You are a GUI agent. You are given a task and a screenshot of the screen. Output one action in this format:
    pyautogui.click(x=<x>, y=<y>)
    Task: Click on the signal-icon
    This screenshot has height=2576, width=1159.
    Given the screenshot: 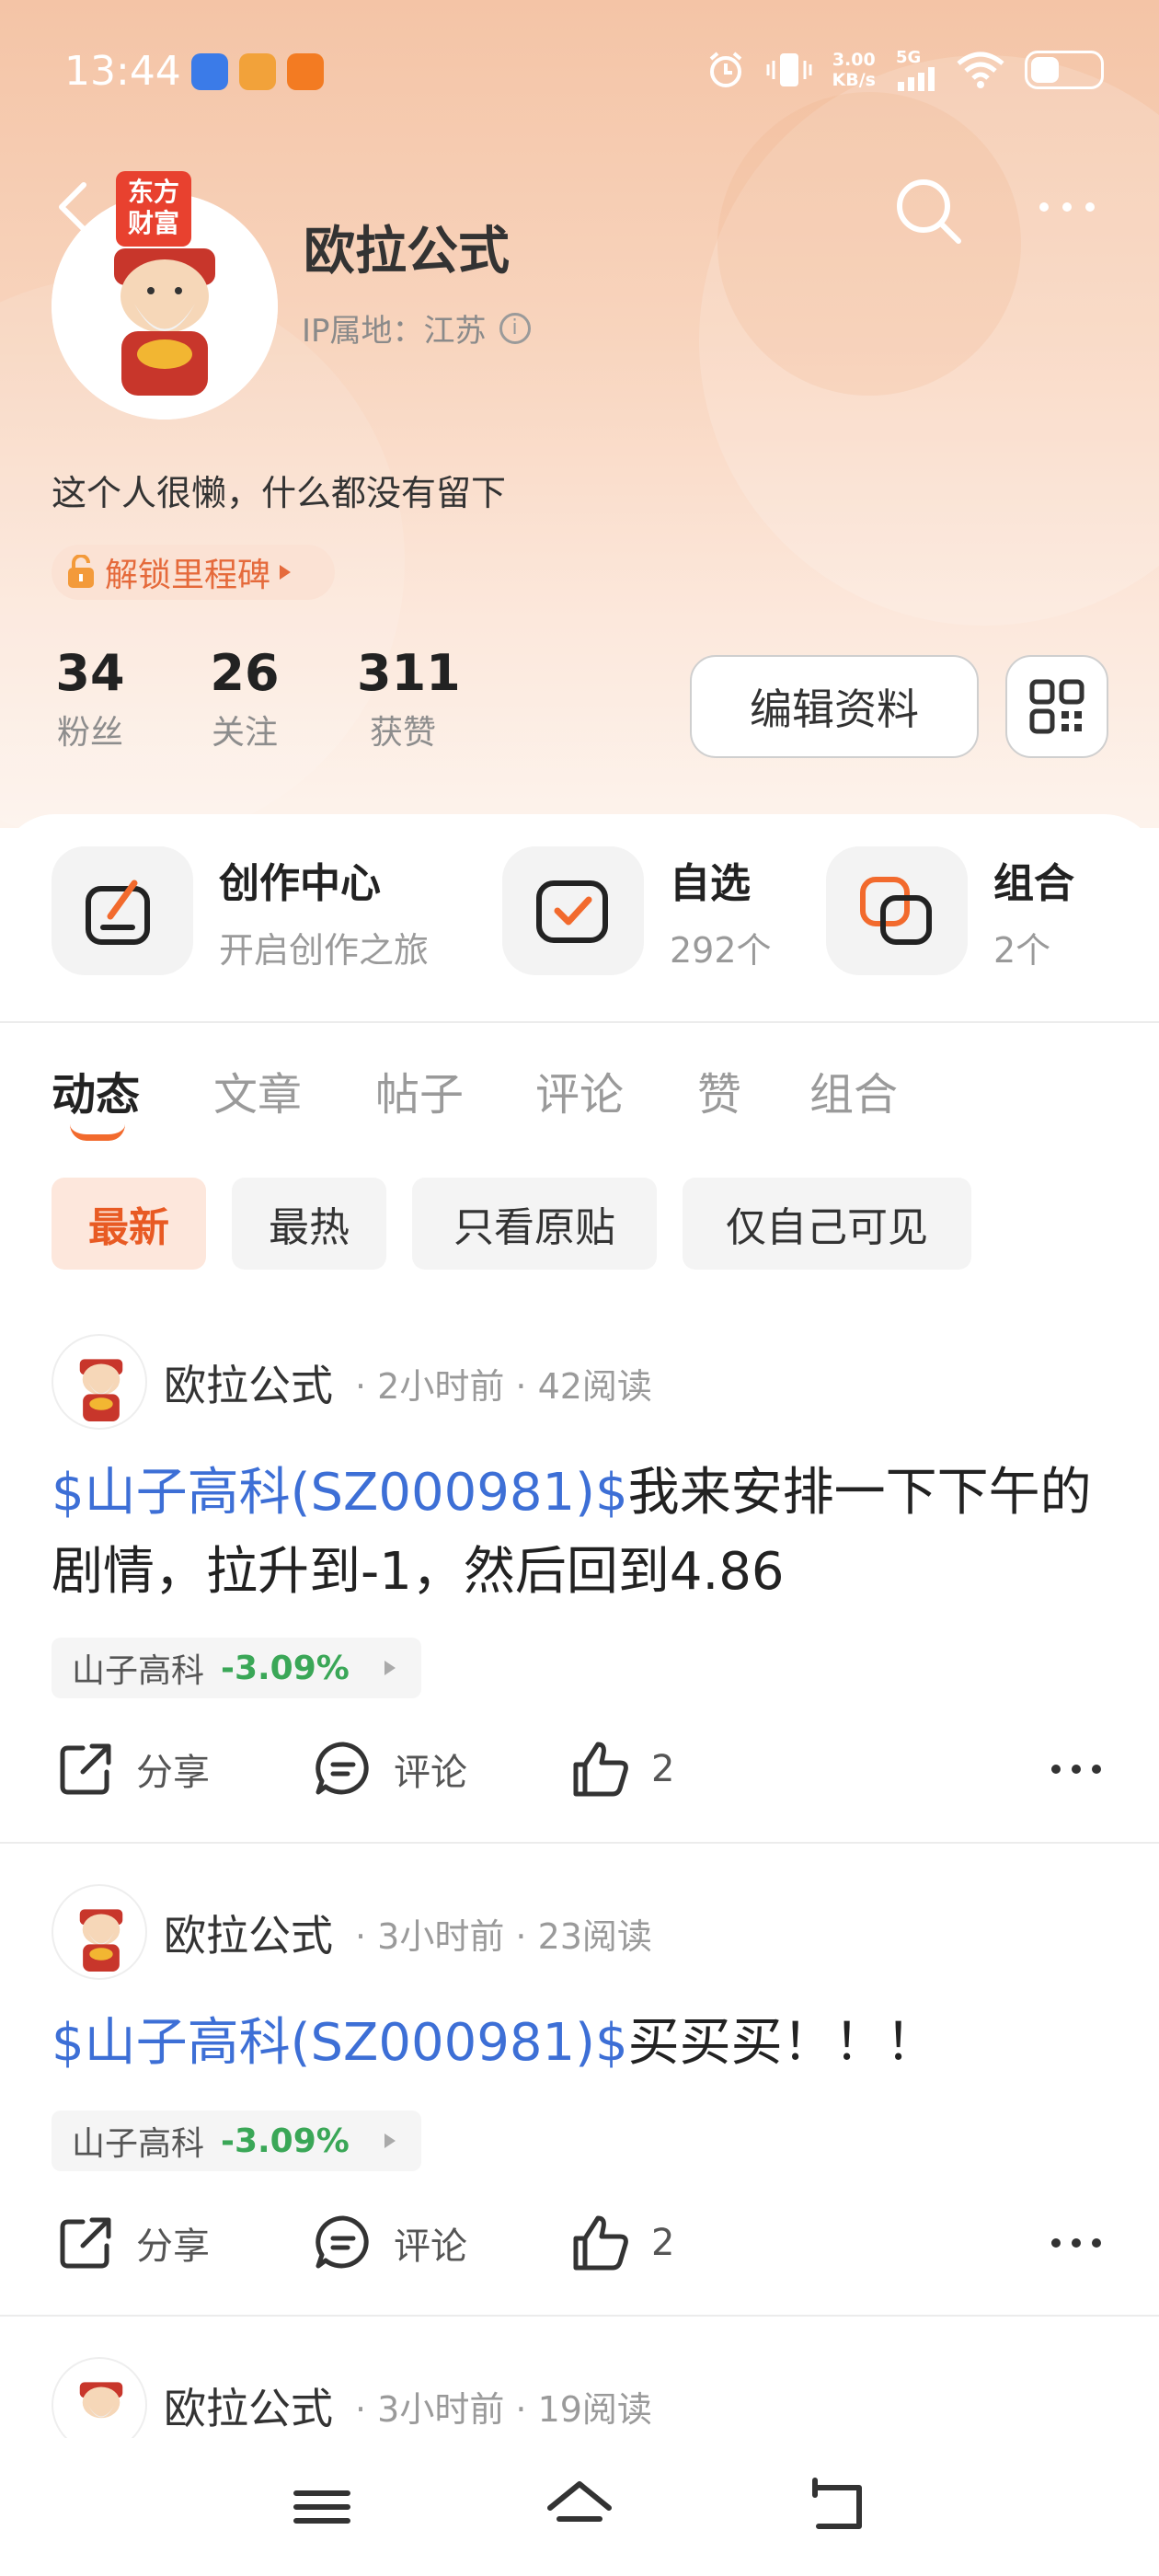 What is the action you would take?
    pyautogui.click(x=916, y=79)
    